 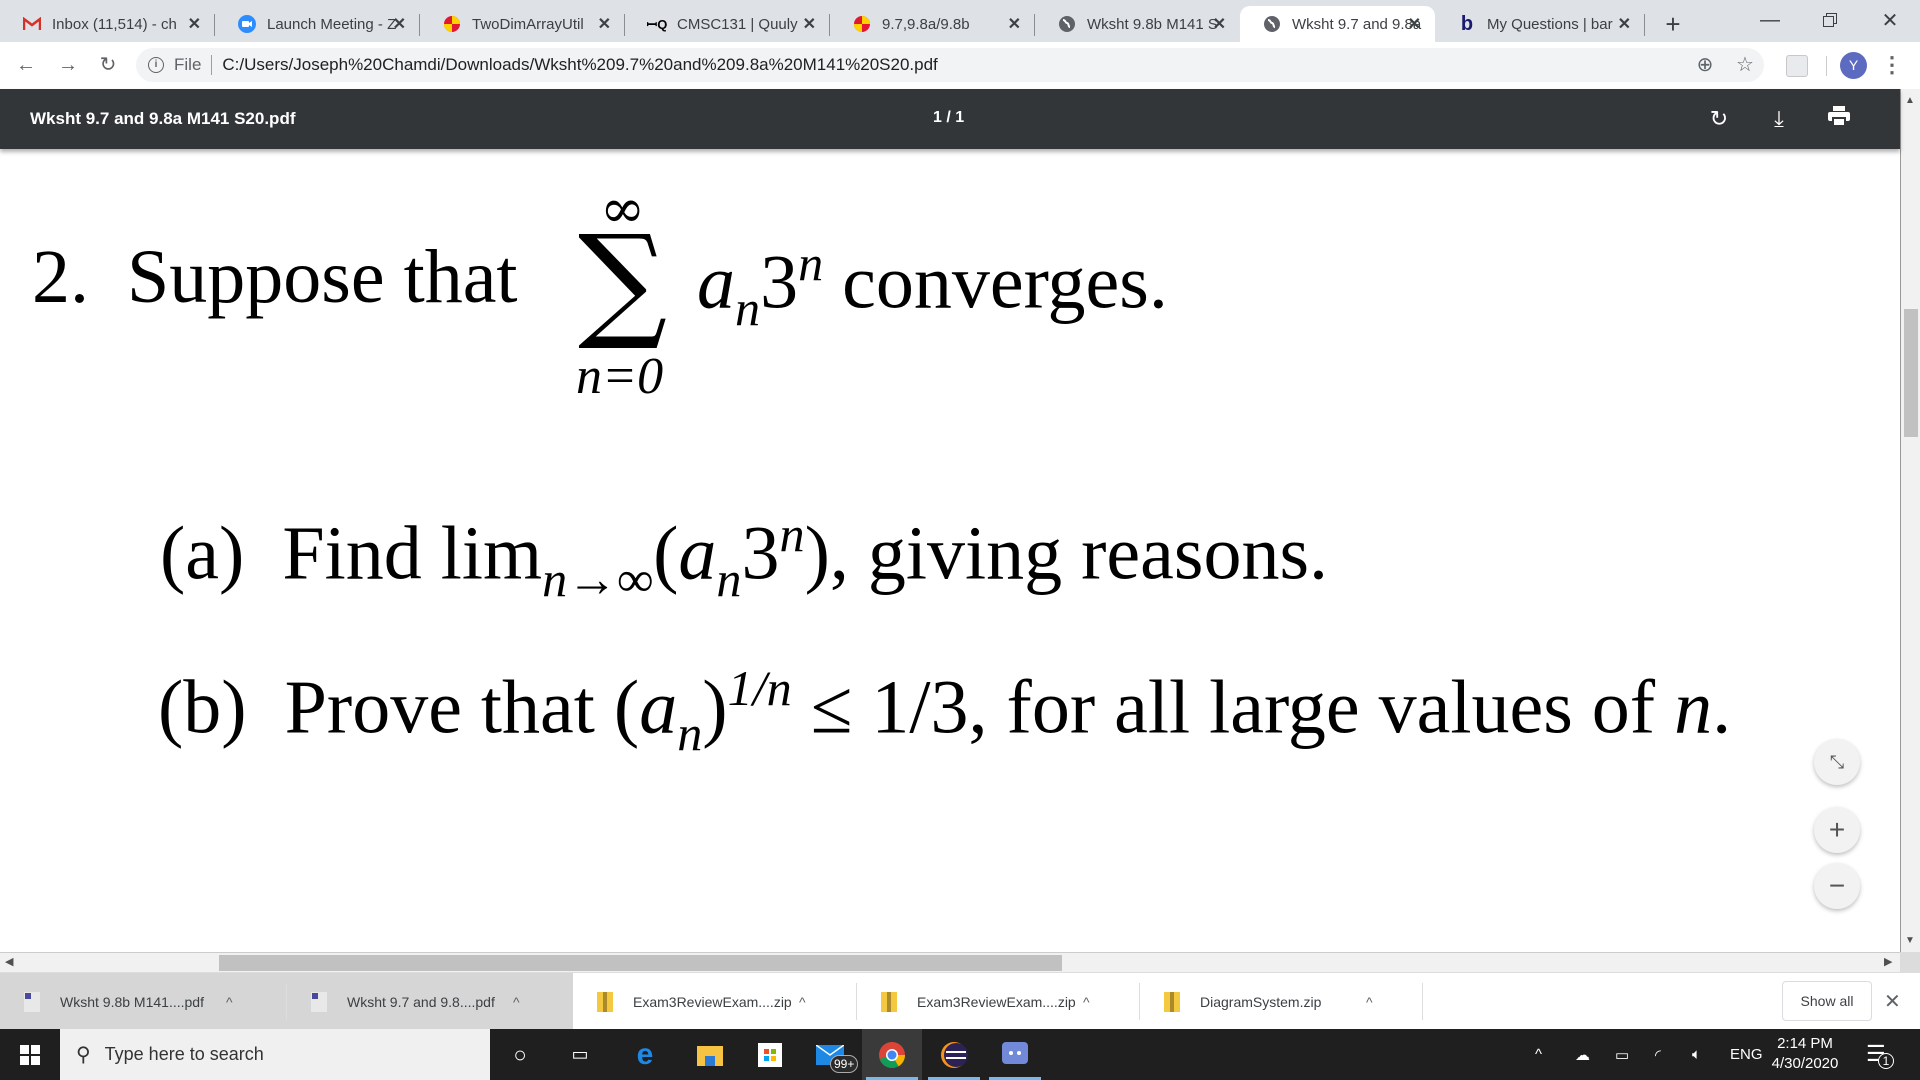 What do you see at coordinates (1805, 1043) in the screenshot?
I see `clock-time: 2:14 PM` at bounding box center [1805, 1043].